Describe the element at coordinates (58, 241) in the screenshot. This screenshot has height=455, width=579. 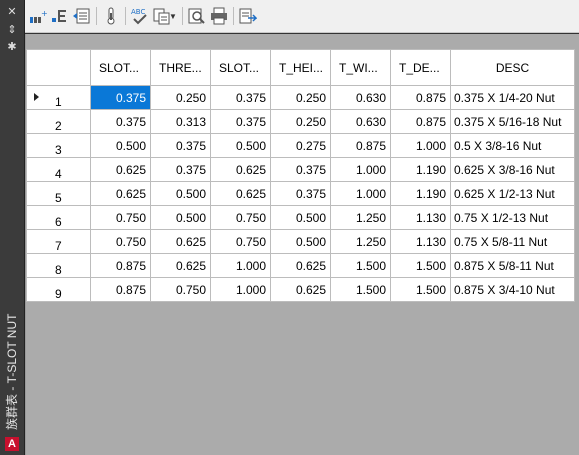
I see `row-header: 7` at that location.